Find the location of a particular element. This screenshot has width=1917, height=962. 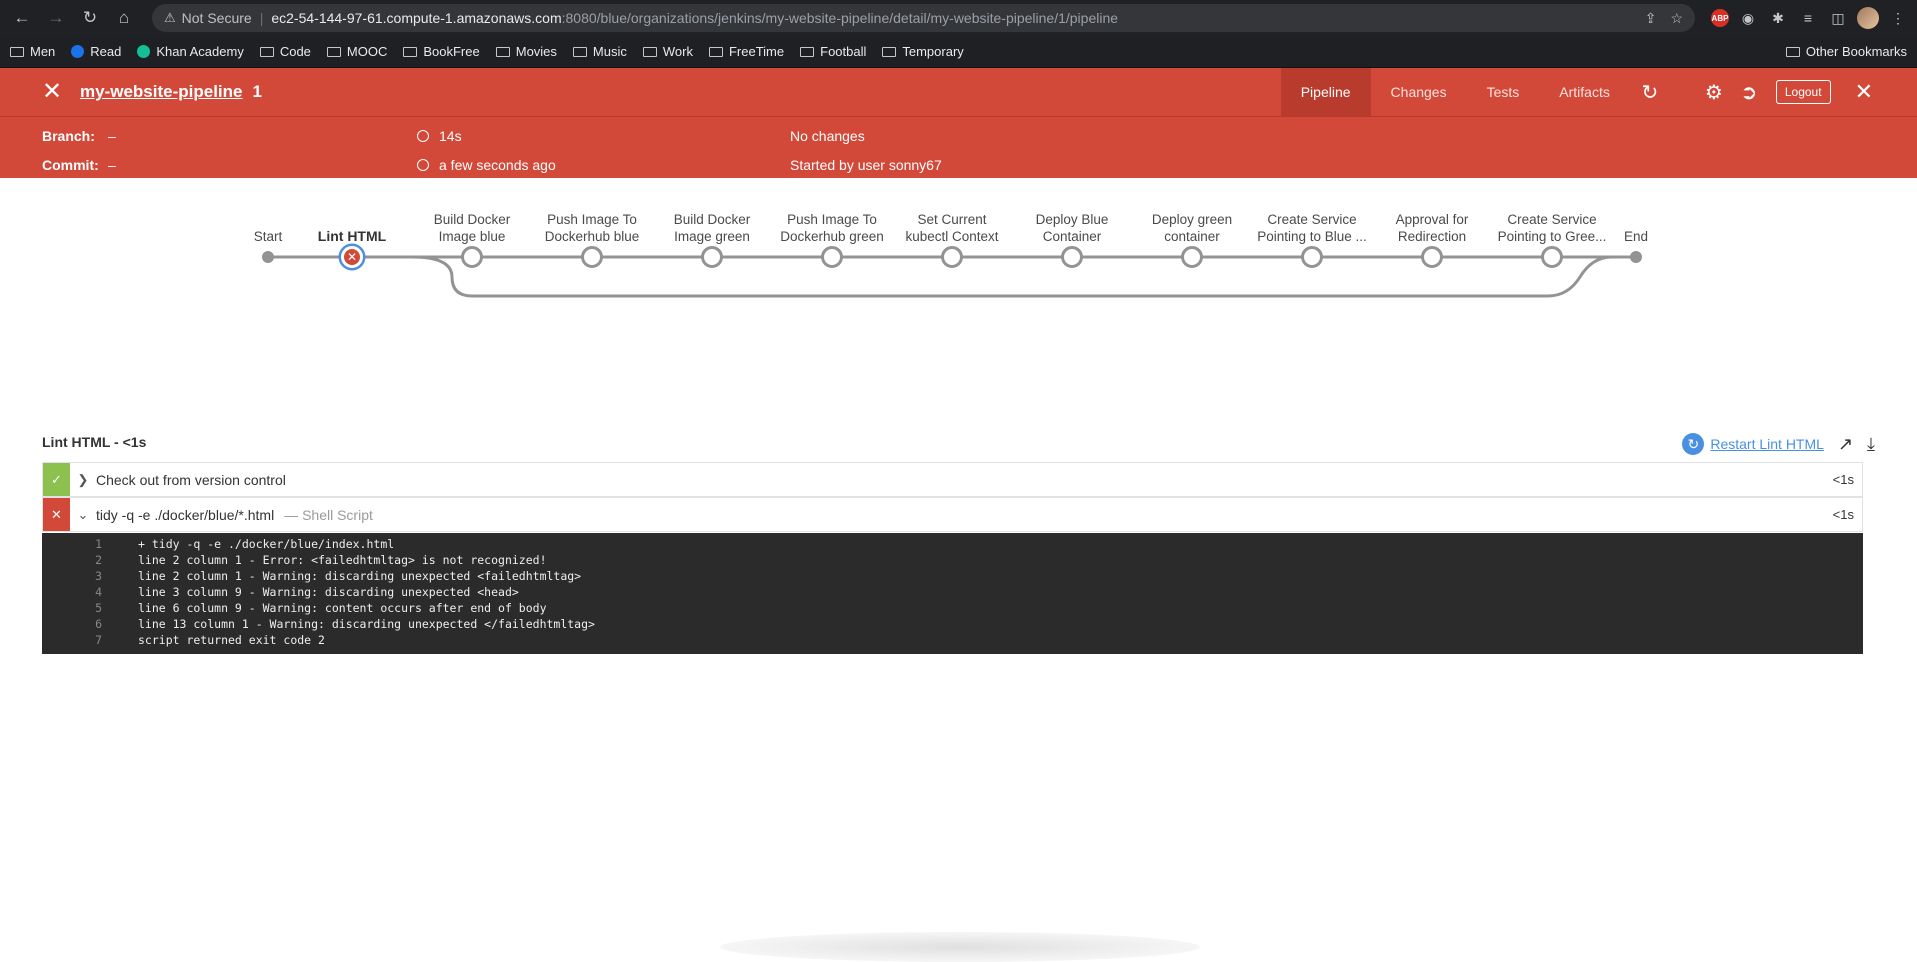

close-run-icon: ✕ is located at coordinates (54, 92).